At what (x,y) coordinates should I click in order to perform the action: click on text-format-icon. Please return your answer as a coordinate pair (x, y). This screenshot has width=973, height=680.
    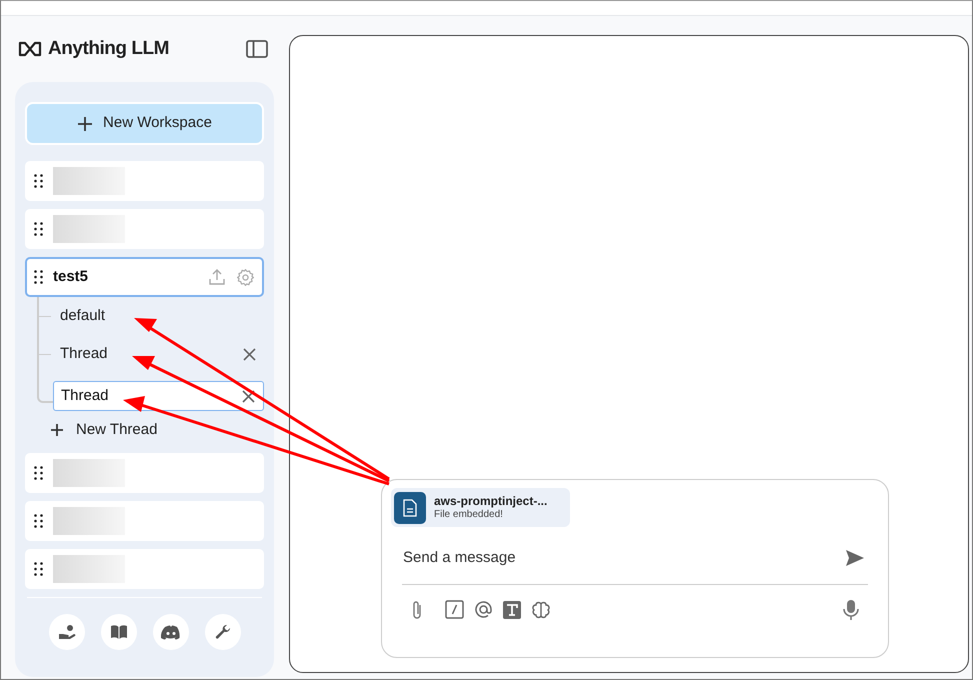
    Looking at the image, I should click on (512, 609).